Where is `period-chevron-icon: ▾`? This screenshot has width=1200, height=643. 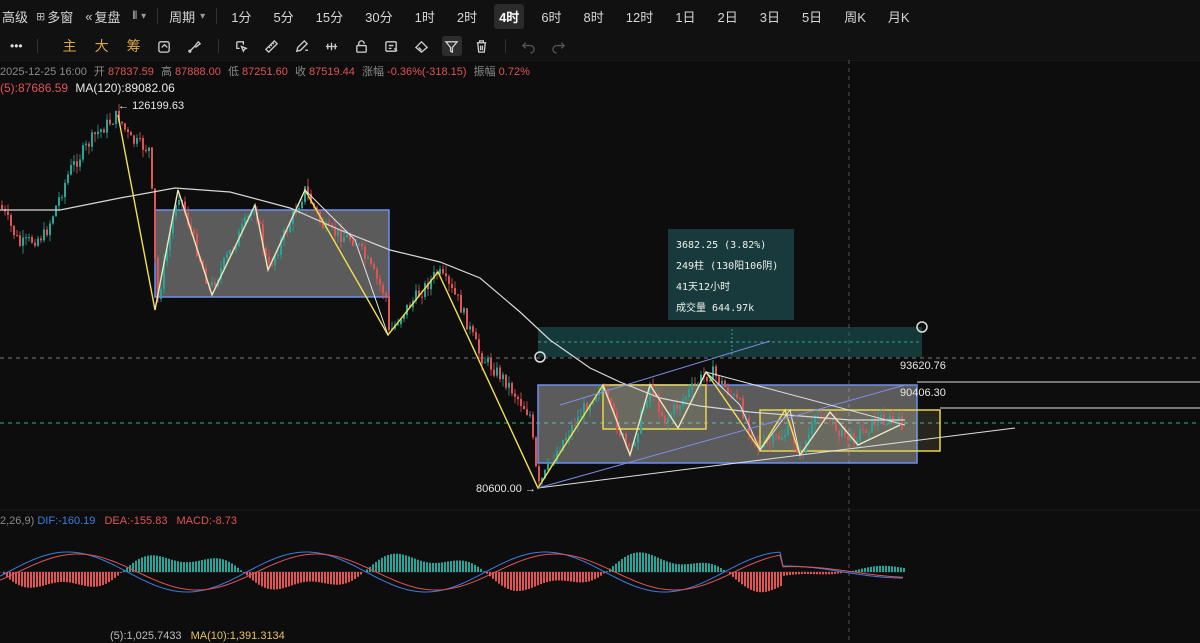 period-chevron-icon: ▾ is located at coordinates (202, 16).